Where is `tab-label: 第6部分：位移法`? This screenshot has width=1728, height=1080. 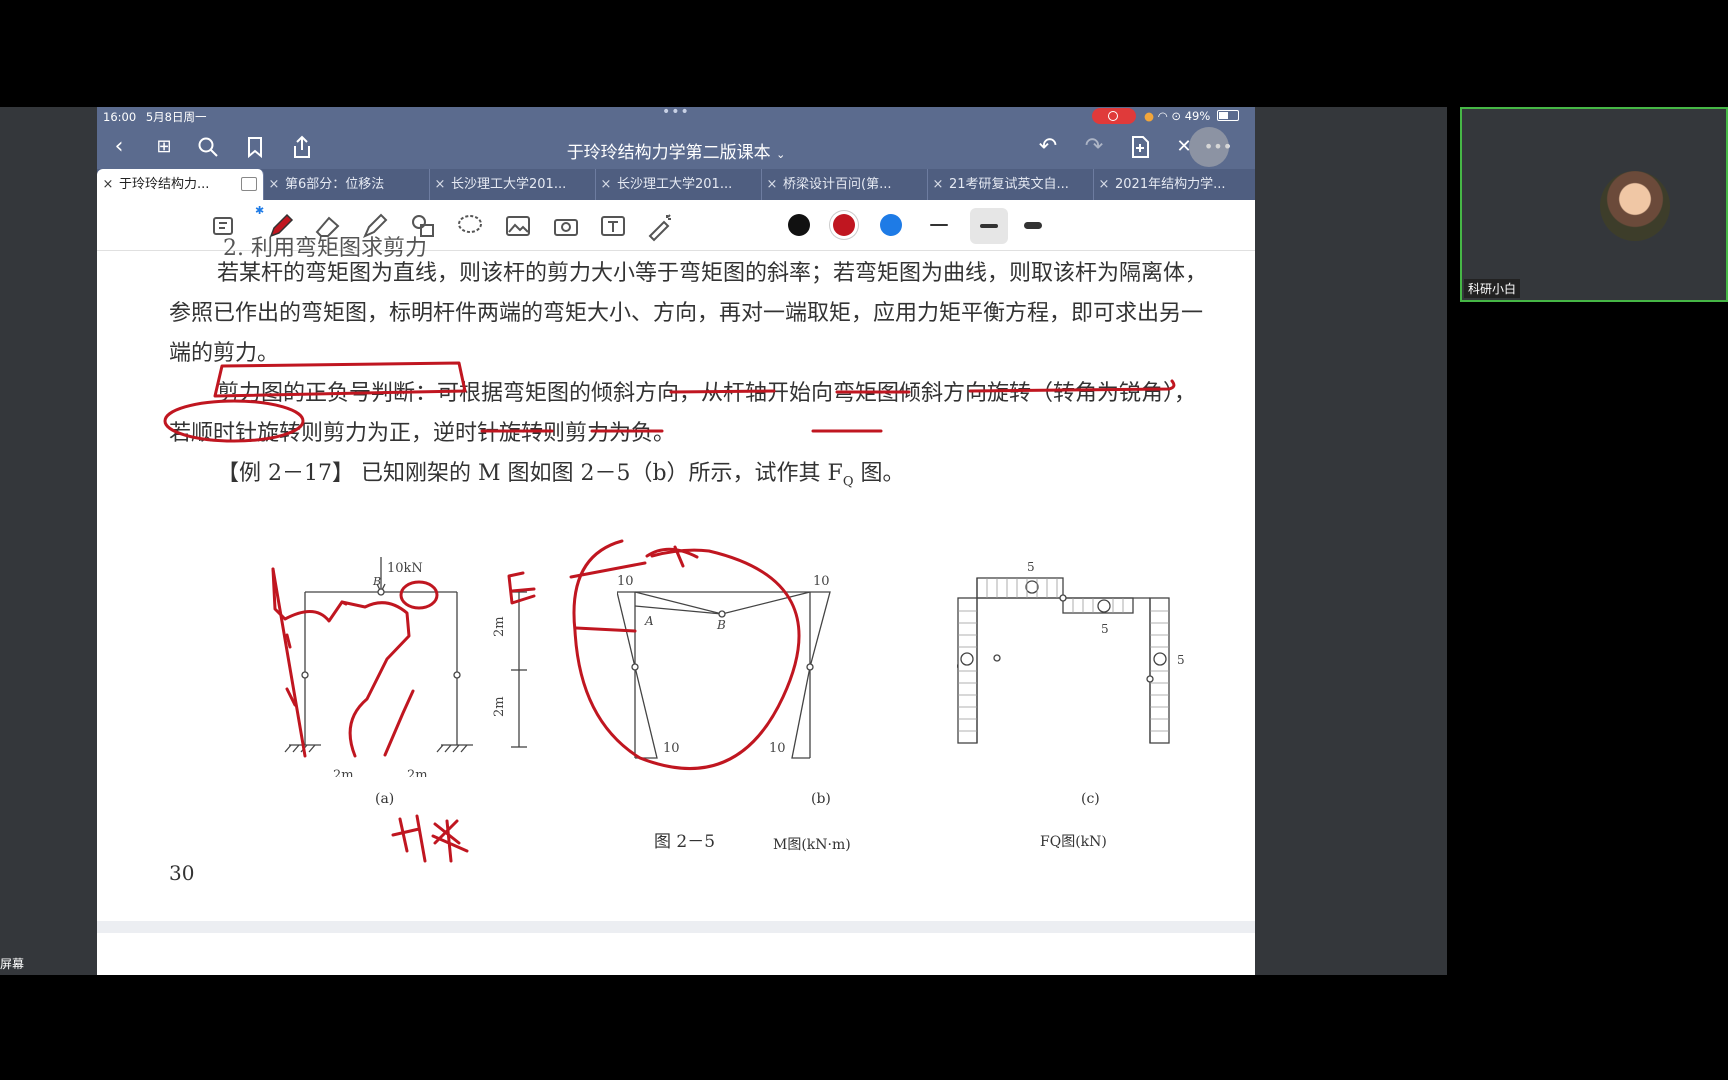
tab-label: 第6部分：位移法 is located at coordinates (334, 184).